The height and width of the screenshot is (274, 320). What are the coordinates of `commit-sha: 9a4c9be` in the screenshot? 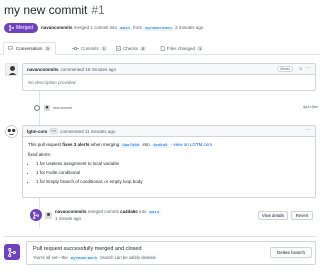 It's located at (310, 108).